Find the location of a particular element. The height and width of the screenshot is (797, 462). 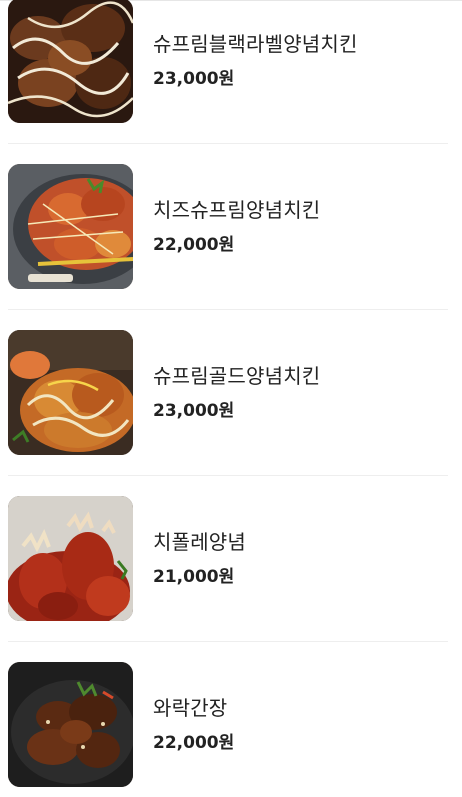

chicken-gold-supreme-photo is located at coordinates (70, 392).